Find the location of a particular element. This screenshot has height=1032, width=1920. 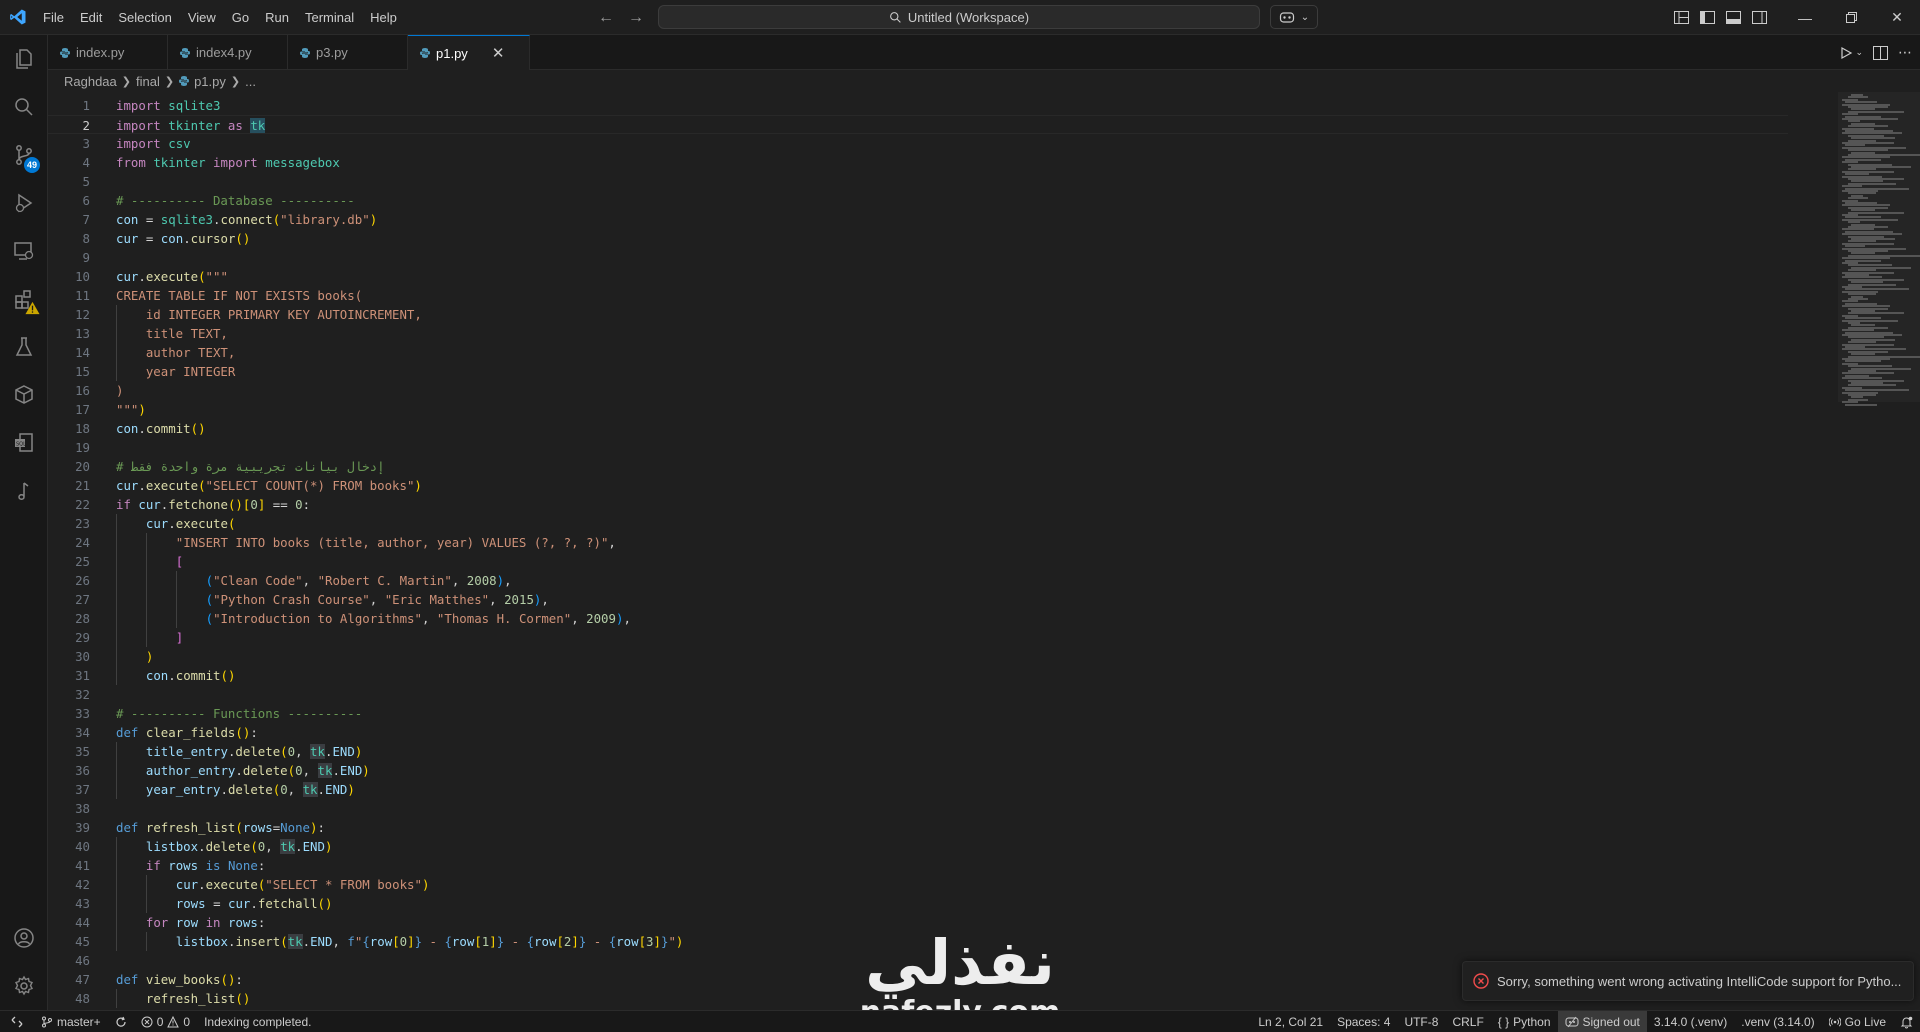

settings-gear-icon is located at coordinates (24, 986).